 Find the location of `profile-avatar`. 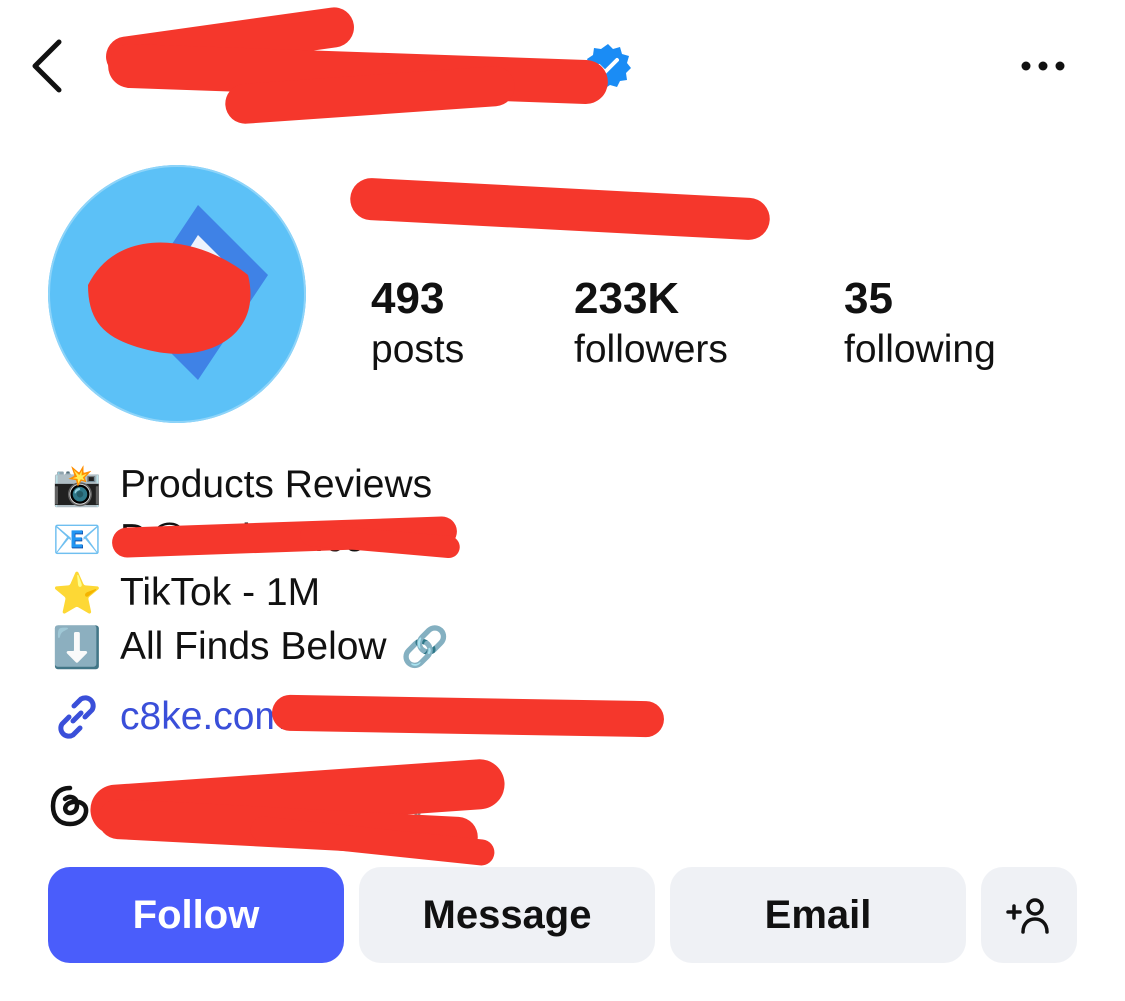

profile-avatar is located at coordinates (177, 294).